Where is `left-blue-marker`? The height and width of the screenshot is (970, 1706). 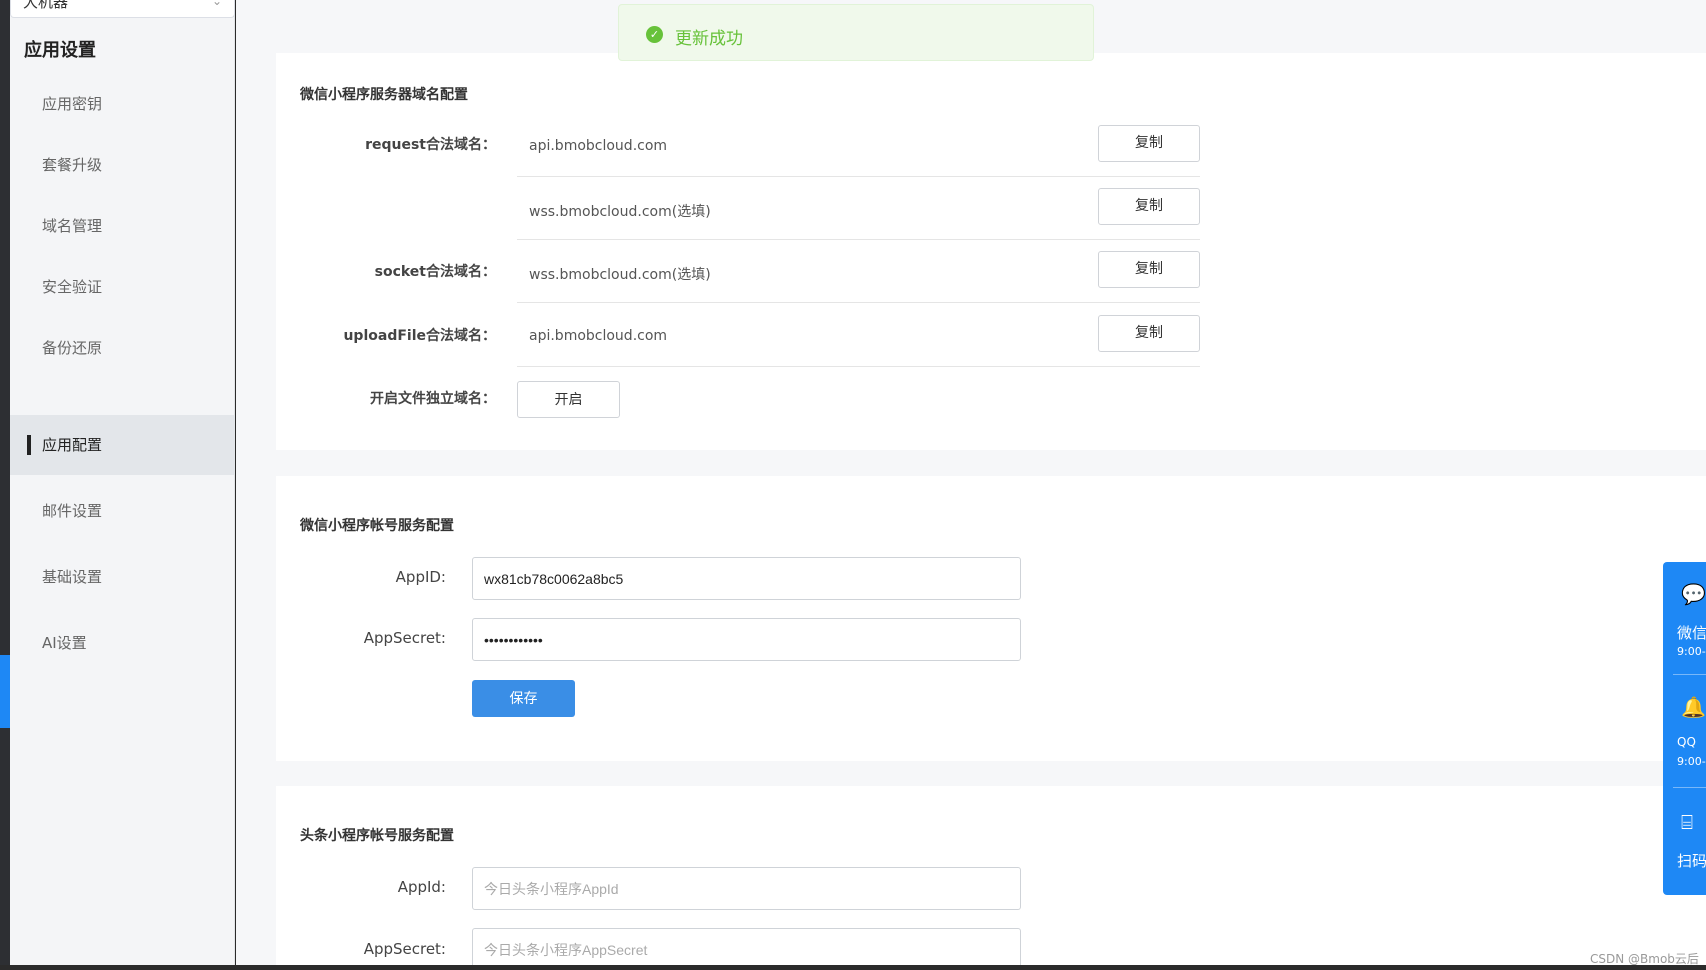 left-blue-marker is located at coordinates (5, 691).